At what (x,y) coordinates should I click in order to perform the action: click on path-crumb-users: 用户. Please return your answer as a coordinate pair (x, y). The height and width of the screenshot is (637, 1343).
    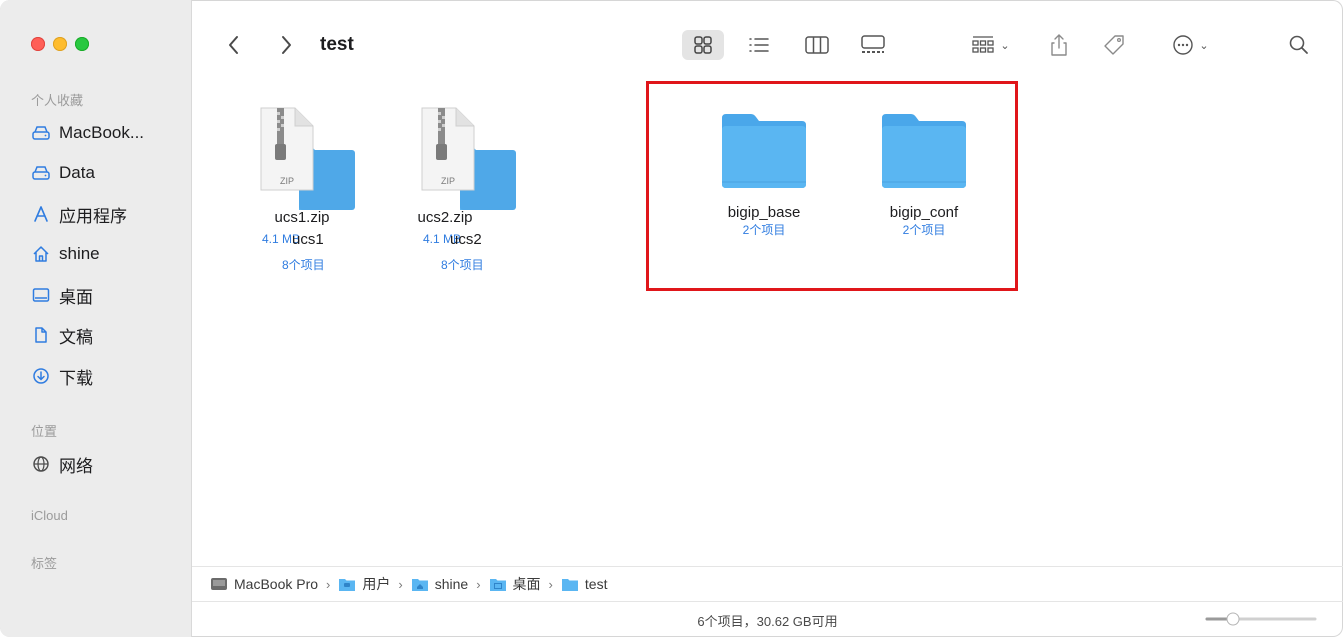
    Looking at the image, I should click on (364, 584).